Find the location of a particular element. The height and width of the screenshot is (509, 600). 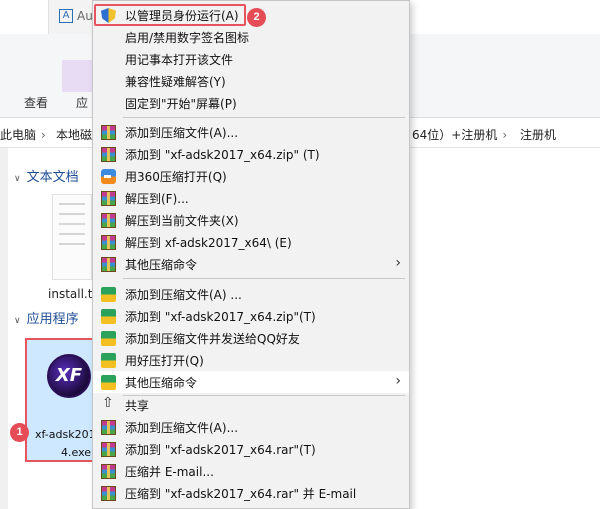

breadcrumb-local-disk: 本地磁 is located at coordinates (74, 134).